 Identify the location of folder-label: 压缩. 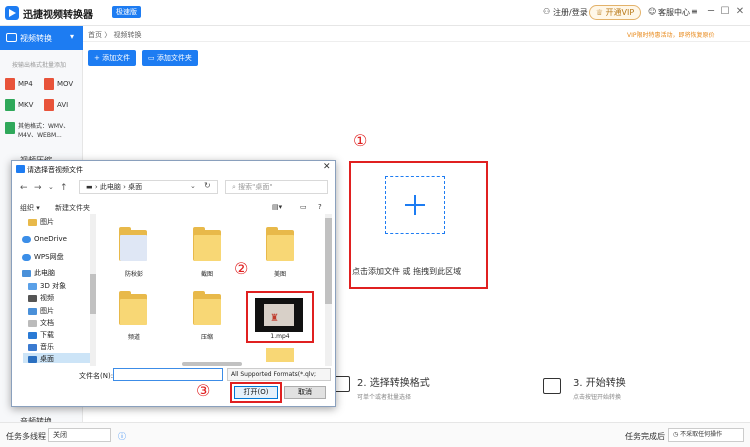
(207, 336).